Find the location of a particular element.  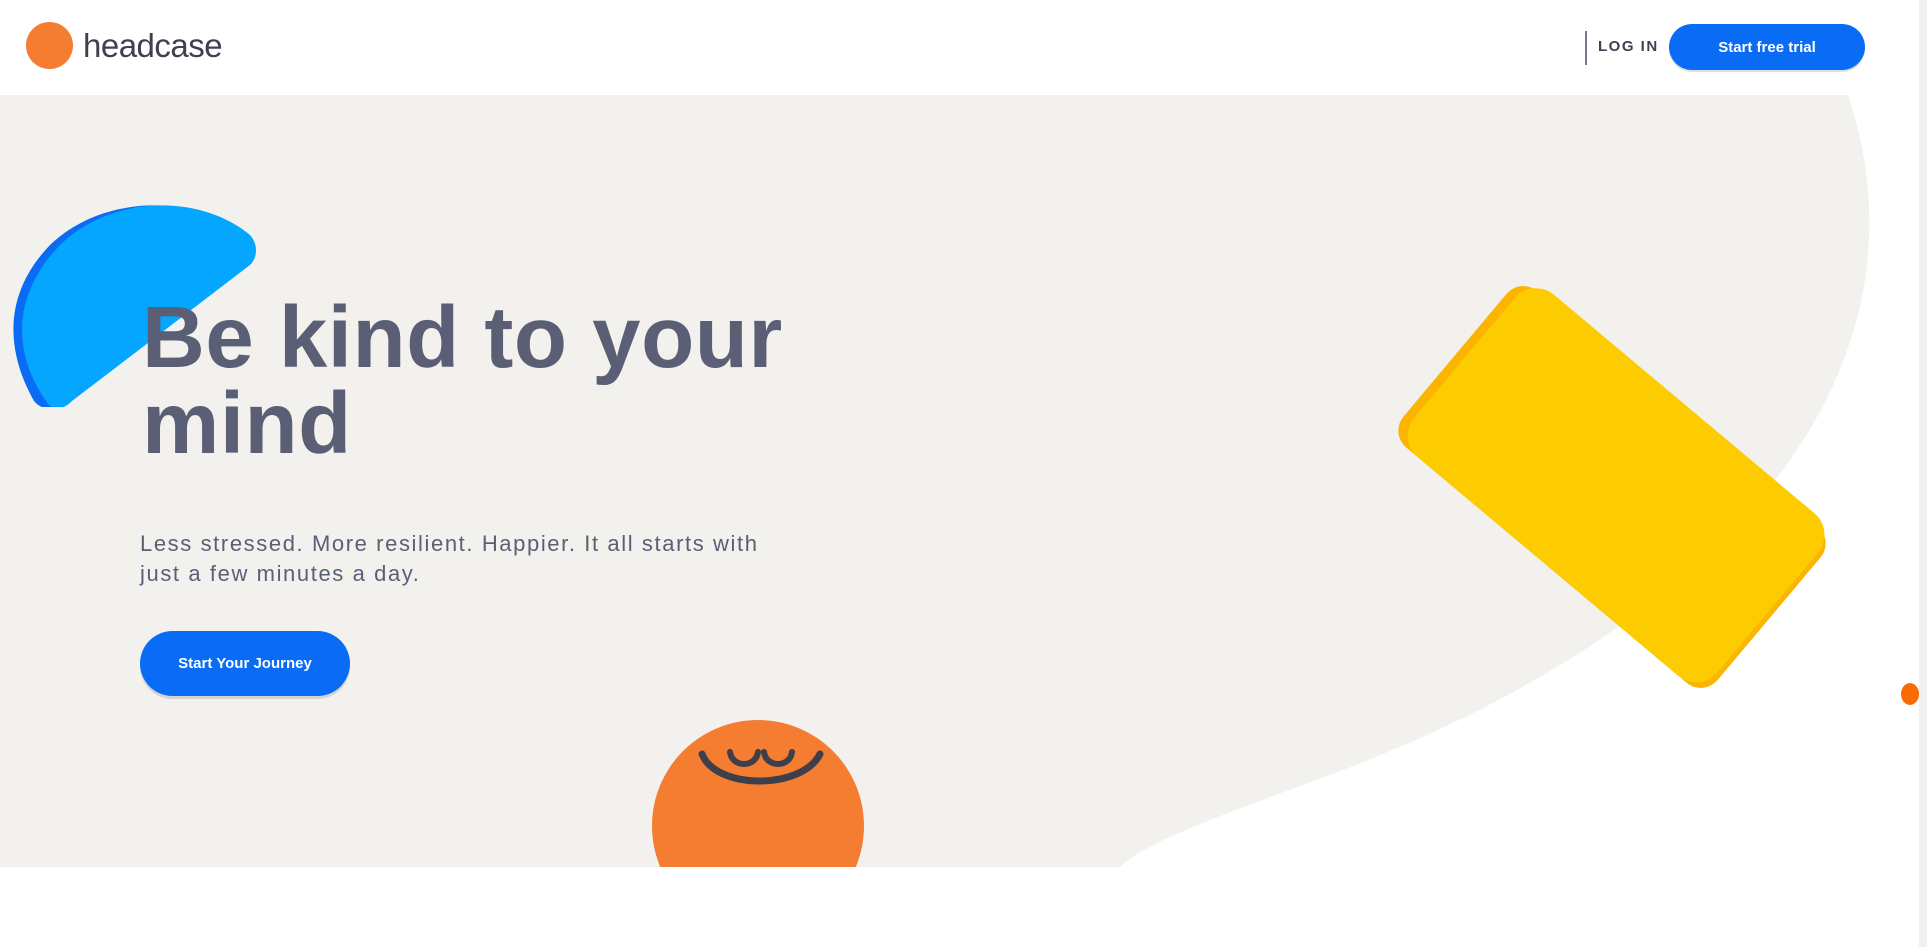

side-dot-handle is located at coordinates (1910, 694).